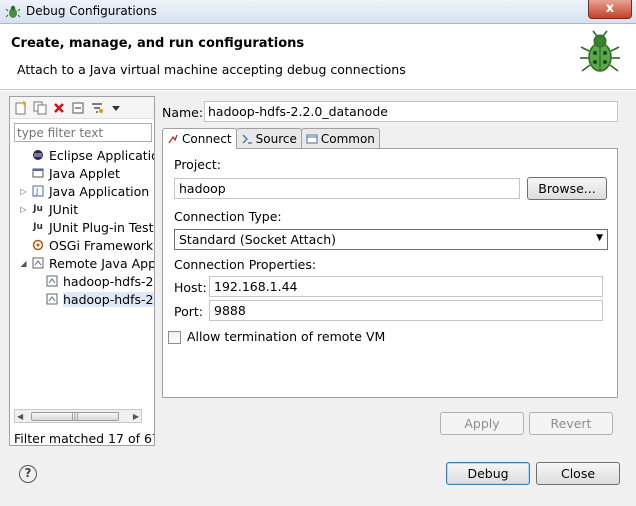 The width and height of the screenshot is (636, 506). What do you see at coordinates (84, 191) in the screenshot?
I see `tree-item-java-application: ▷ J Java Application` at bounding box center [84, 191].